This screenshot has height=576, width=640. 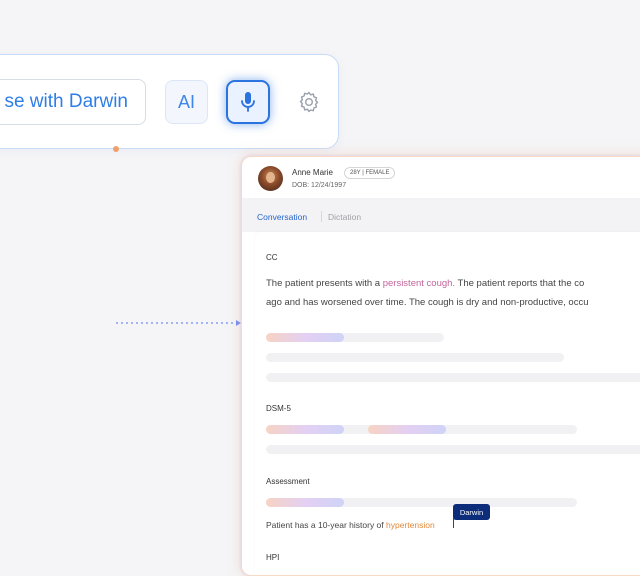 What do you see at coordinates (453, 523) in the screenshot?
I see `text-cursor` at bounding box center [453, 523].